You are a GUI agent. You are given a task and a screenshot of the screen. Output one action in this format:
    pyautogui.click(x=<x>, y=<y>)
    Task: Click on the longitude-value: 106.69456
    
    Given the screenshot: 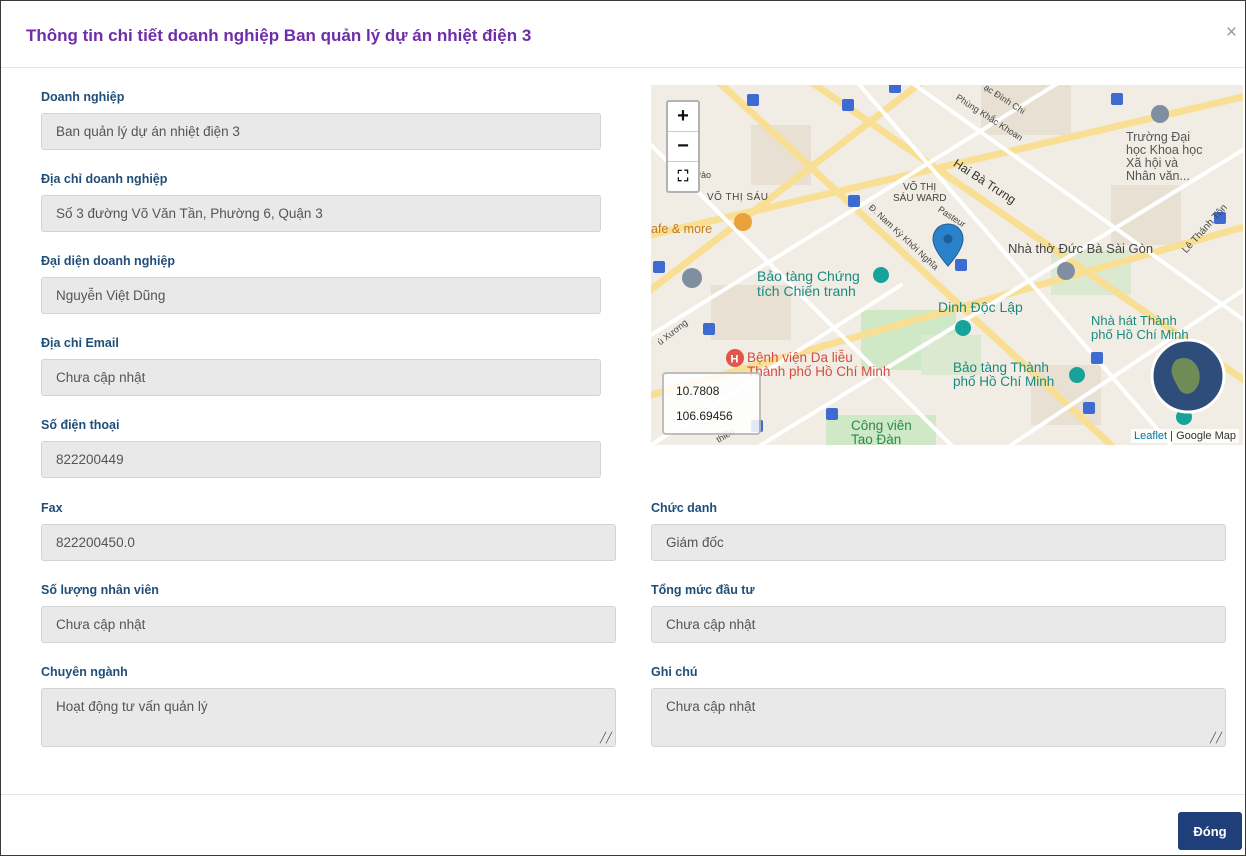 What is the action you would take?
    pyautogui.click(x=704, y=416)
    